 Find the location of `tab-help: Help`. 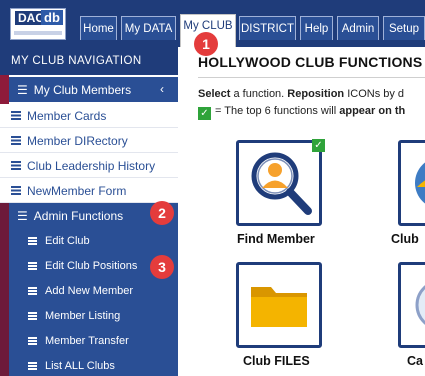

tab-help: Help is located at coordinates (316, 28).